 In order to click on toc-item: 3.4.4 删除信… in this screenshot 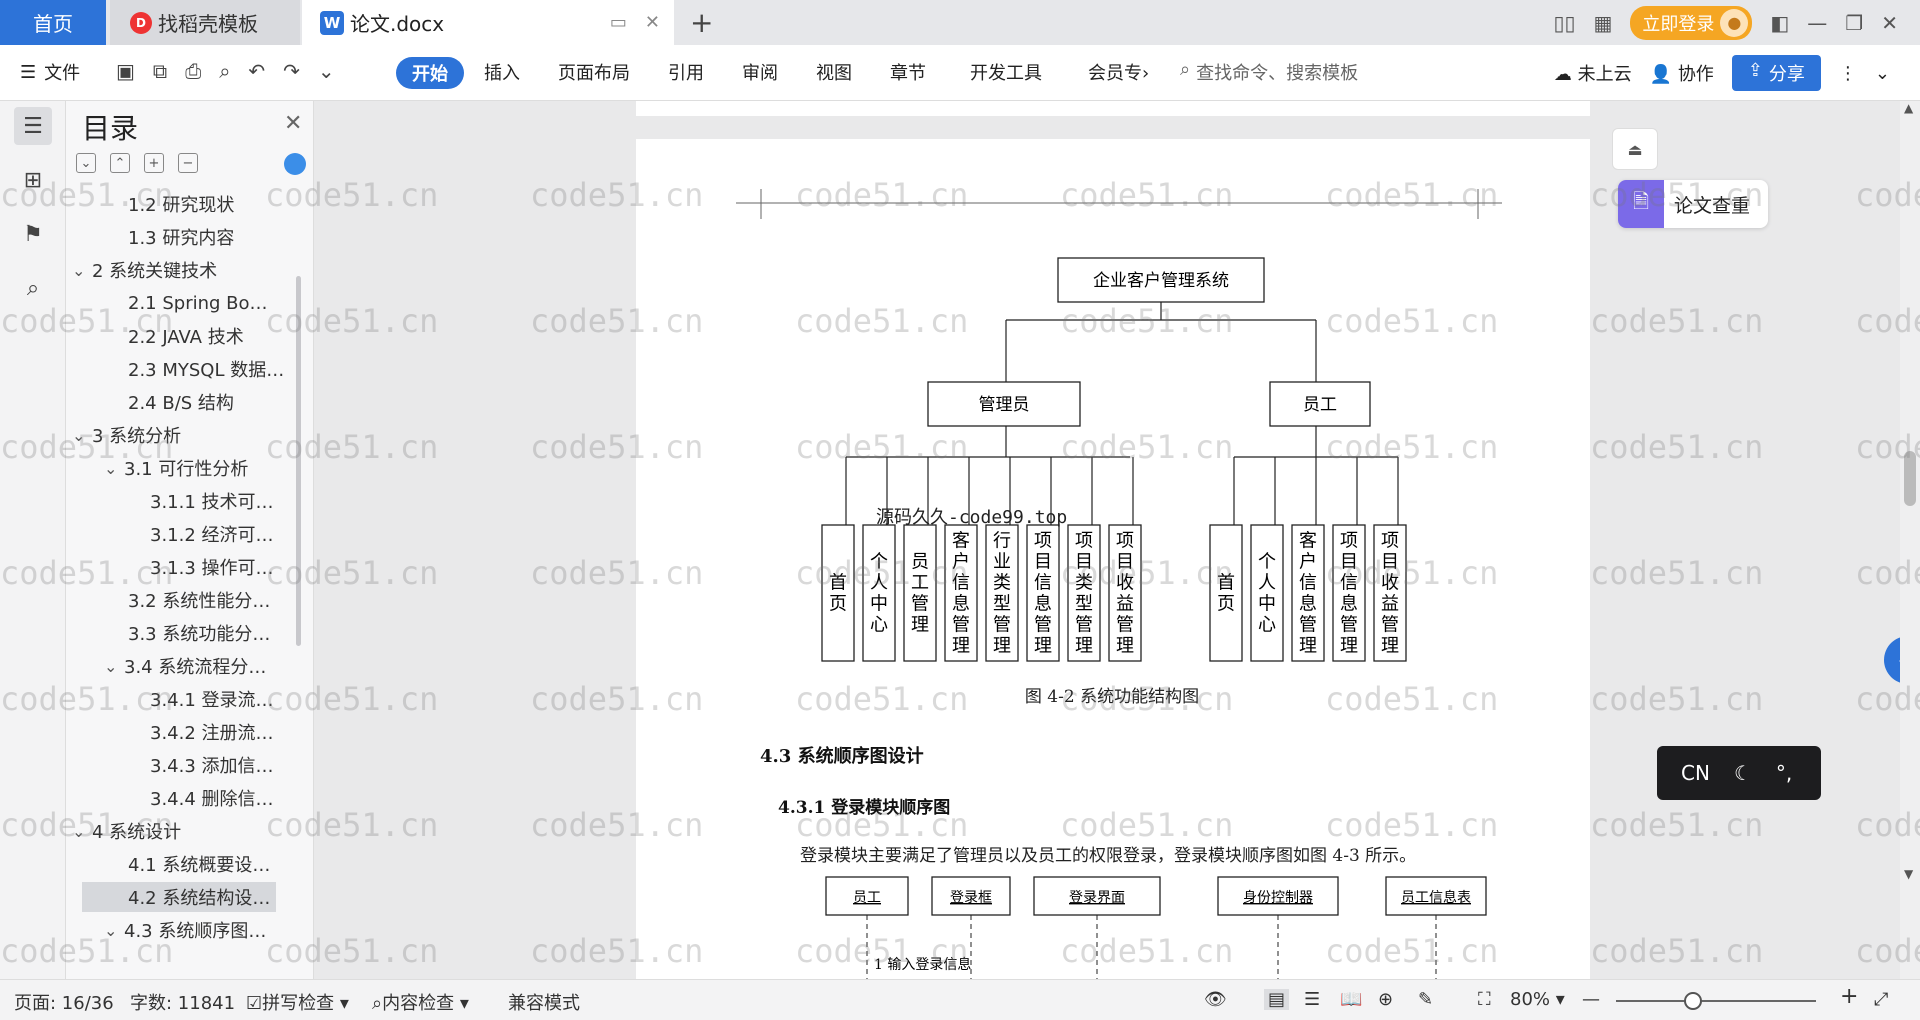, I will do `click(184, 798)`.